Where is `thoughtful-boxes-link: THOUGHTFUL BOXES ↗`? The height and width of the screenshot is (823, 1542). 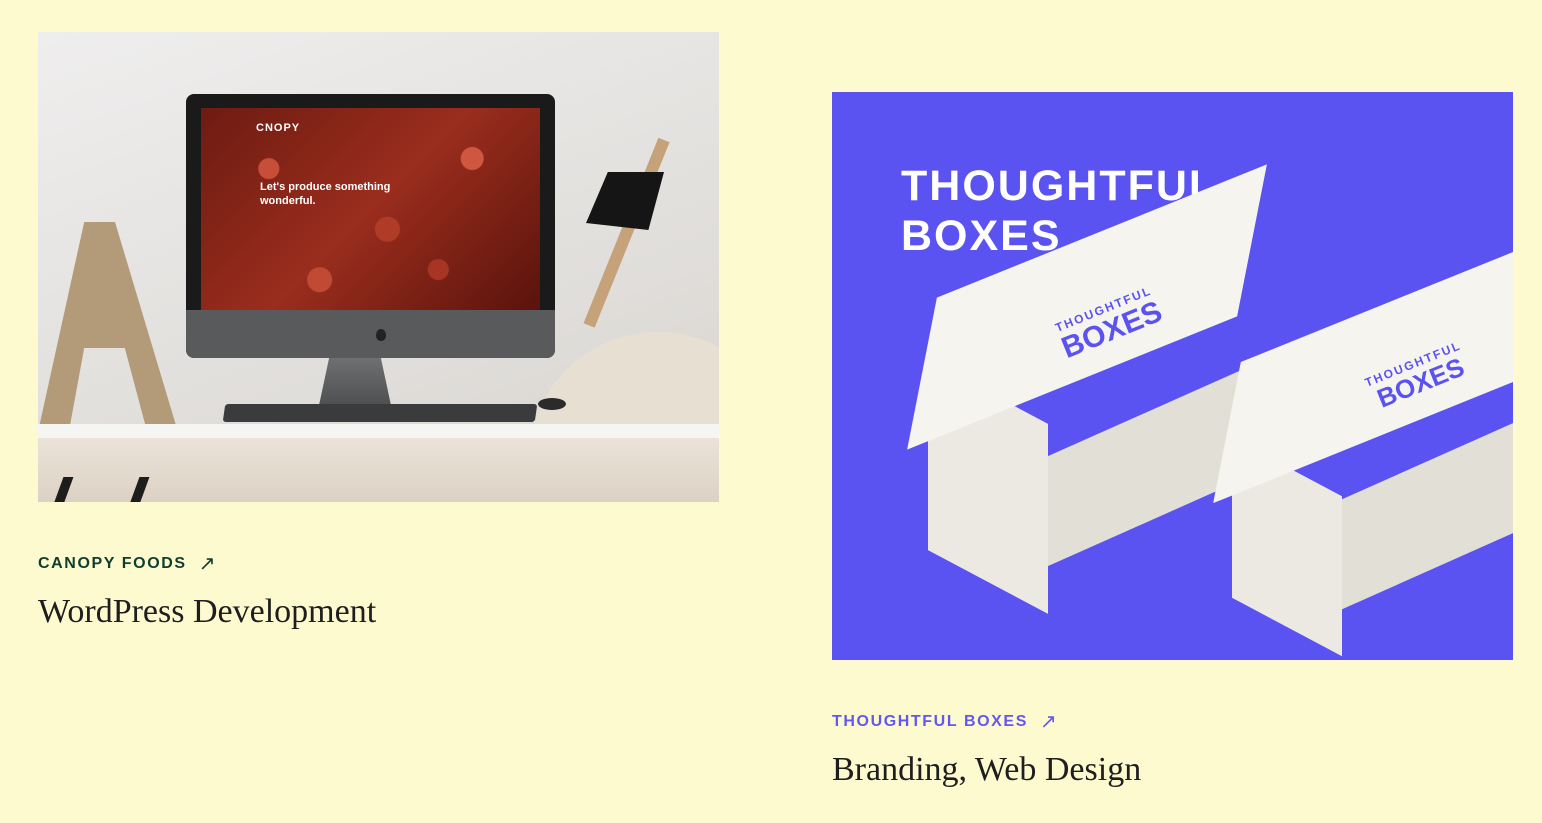
thoughtful-boxes-link: THOUGHTFUL BOXES ↗ is located at coordinates (945, 722).